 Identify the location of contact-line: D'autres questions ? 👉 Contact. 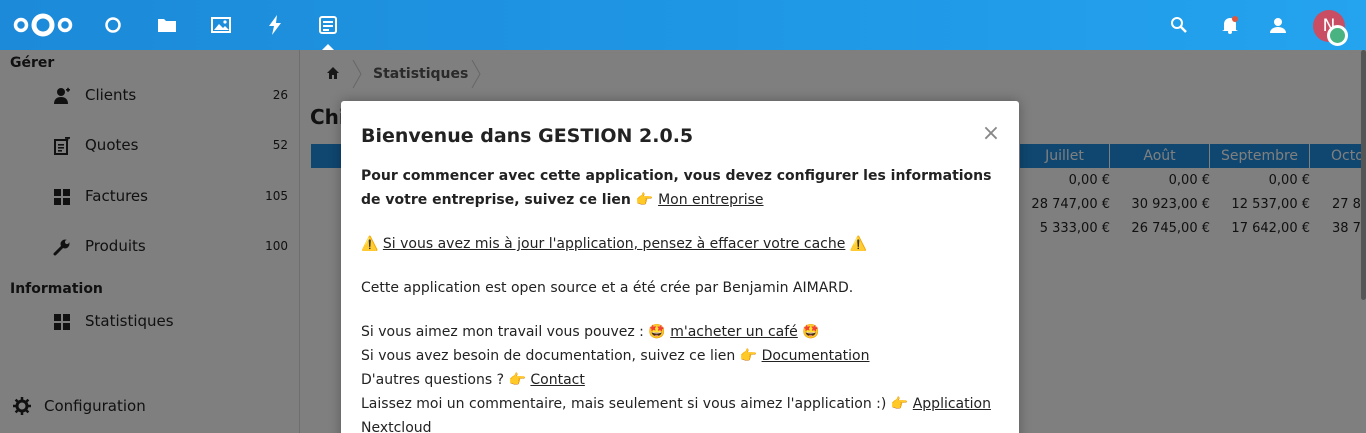
(683, 380).